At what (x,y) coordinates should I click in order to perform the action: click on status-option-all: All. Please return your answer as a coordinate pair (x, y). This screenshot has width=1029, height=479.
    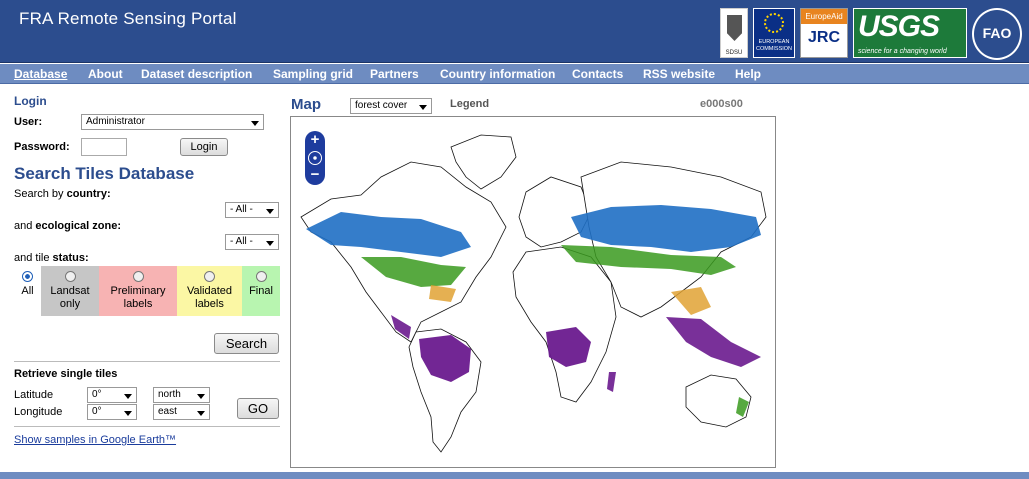
    Looking at the image, I should click on (27, 291).